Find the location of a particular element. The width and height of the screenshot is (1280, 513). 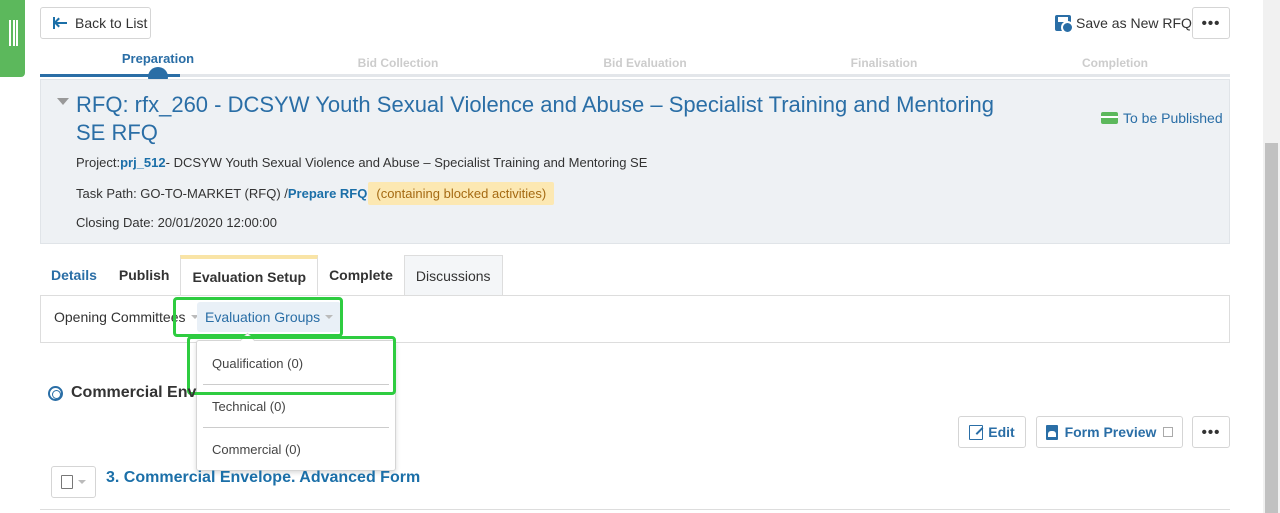

tab-publish: Publish is located at coordinates (144, 275).